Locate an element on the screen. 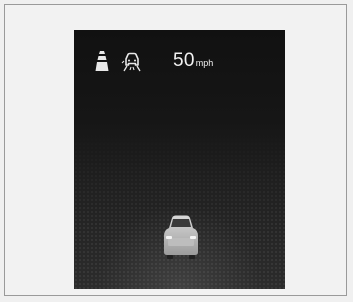 The width and height of the screenshot is (353, 302). status-bar: 50mph is located at coordinates (179, 60).